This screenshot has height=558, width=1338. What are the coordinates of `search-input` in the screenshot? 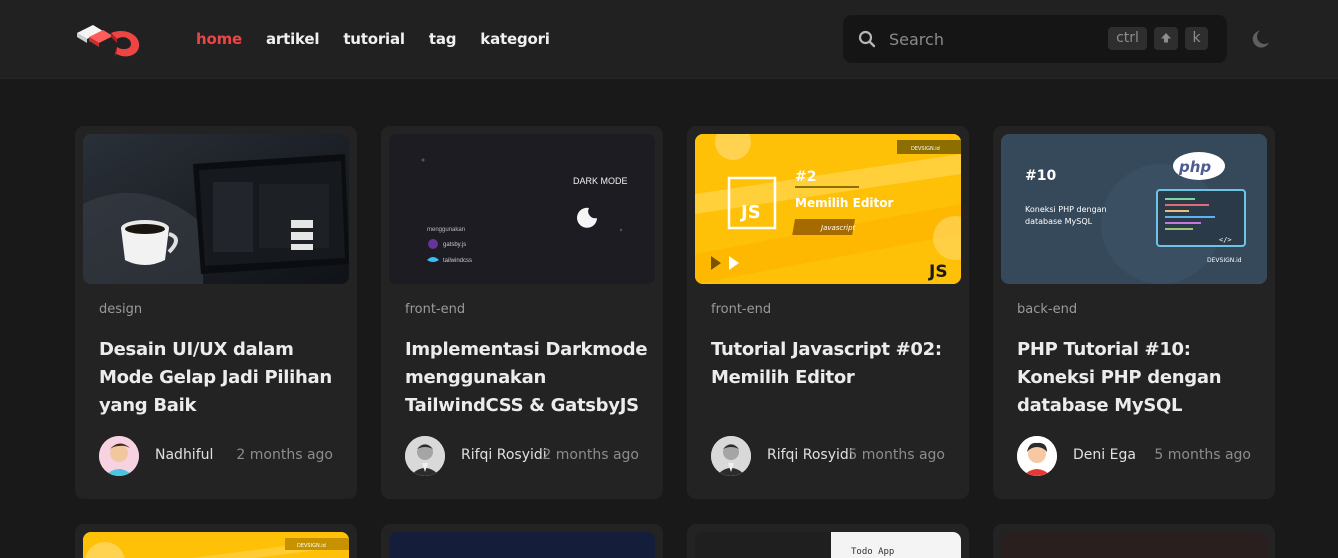 It's located at (989, 39).